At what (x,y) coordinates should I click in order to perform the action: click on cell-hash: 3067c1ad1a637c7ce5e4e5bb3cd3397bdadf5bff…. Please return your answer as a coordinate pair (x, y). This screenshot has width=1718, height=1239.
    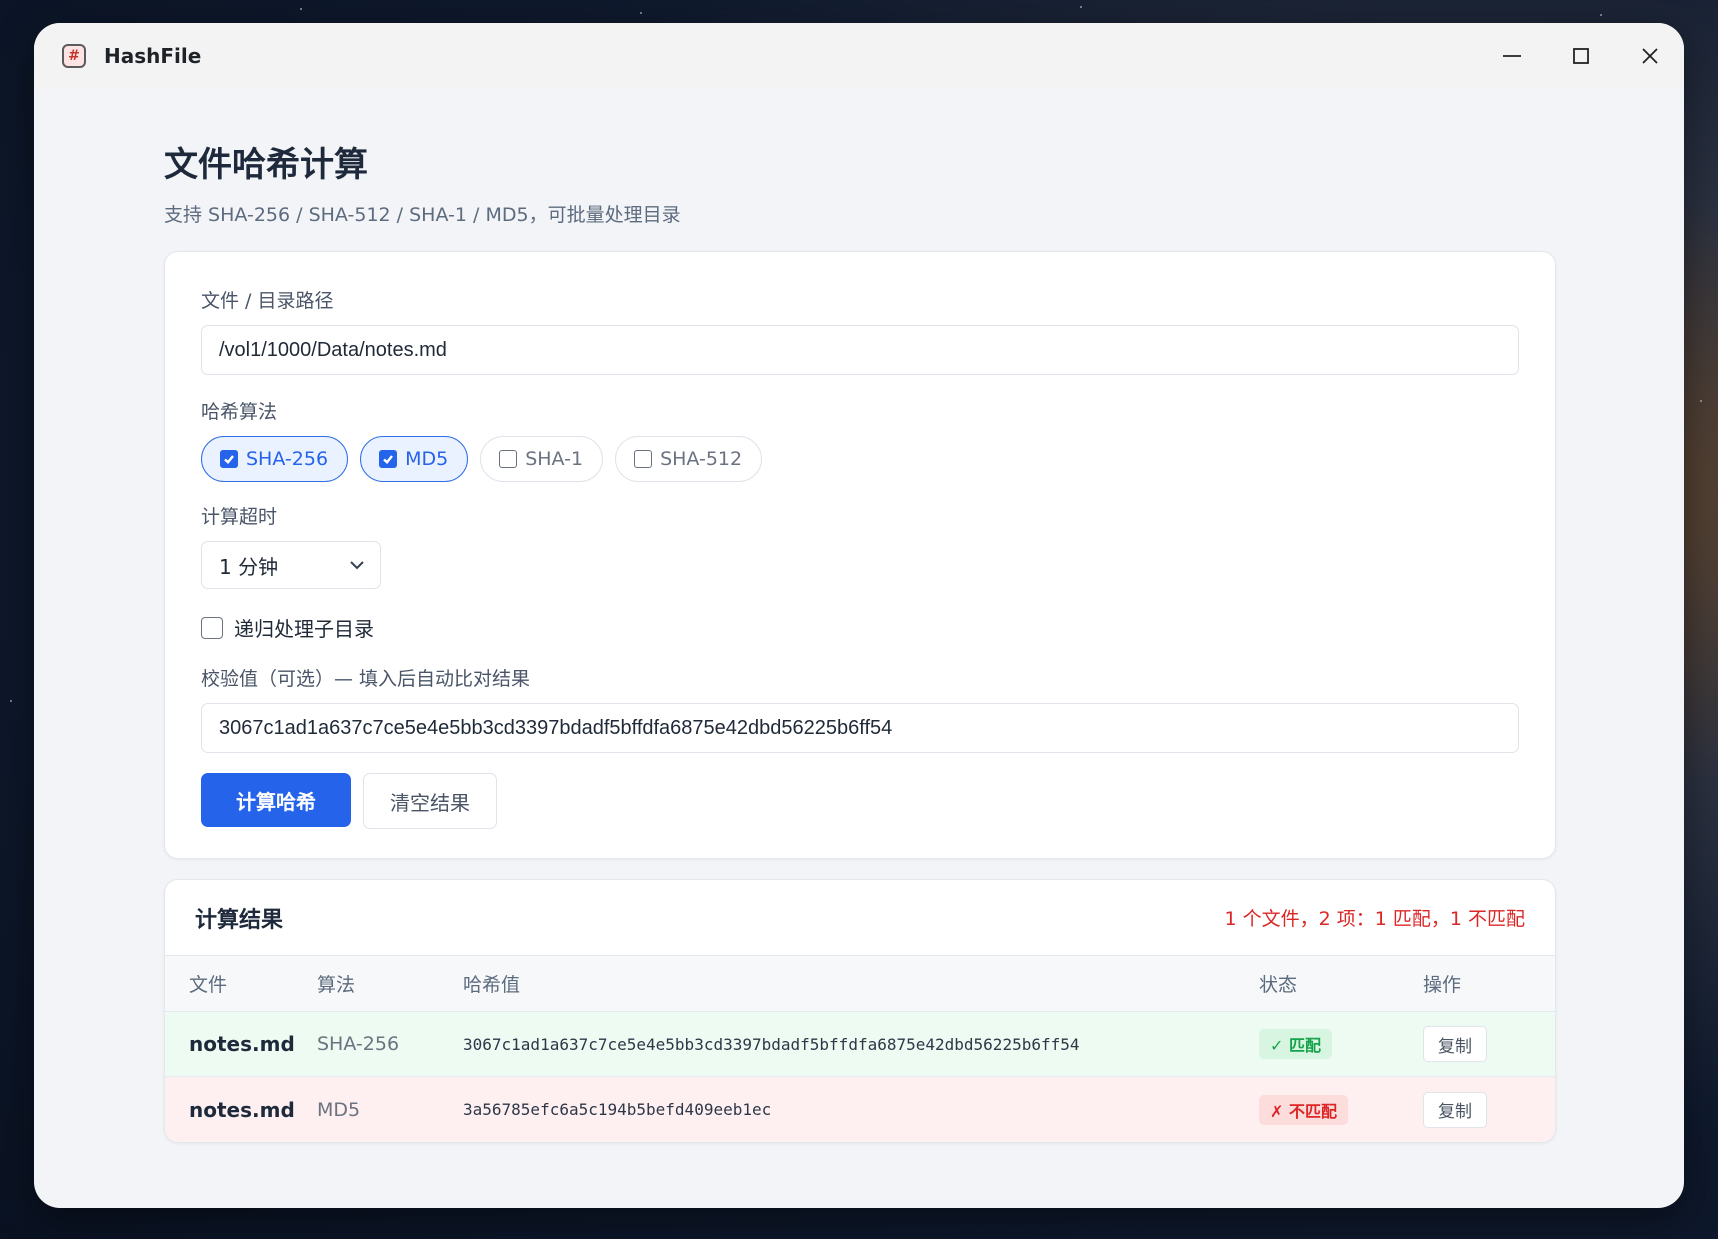
    Looking at the image, I should click on (771, 1044).